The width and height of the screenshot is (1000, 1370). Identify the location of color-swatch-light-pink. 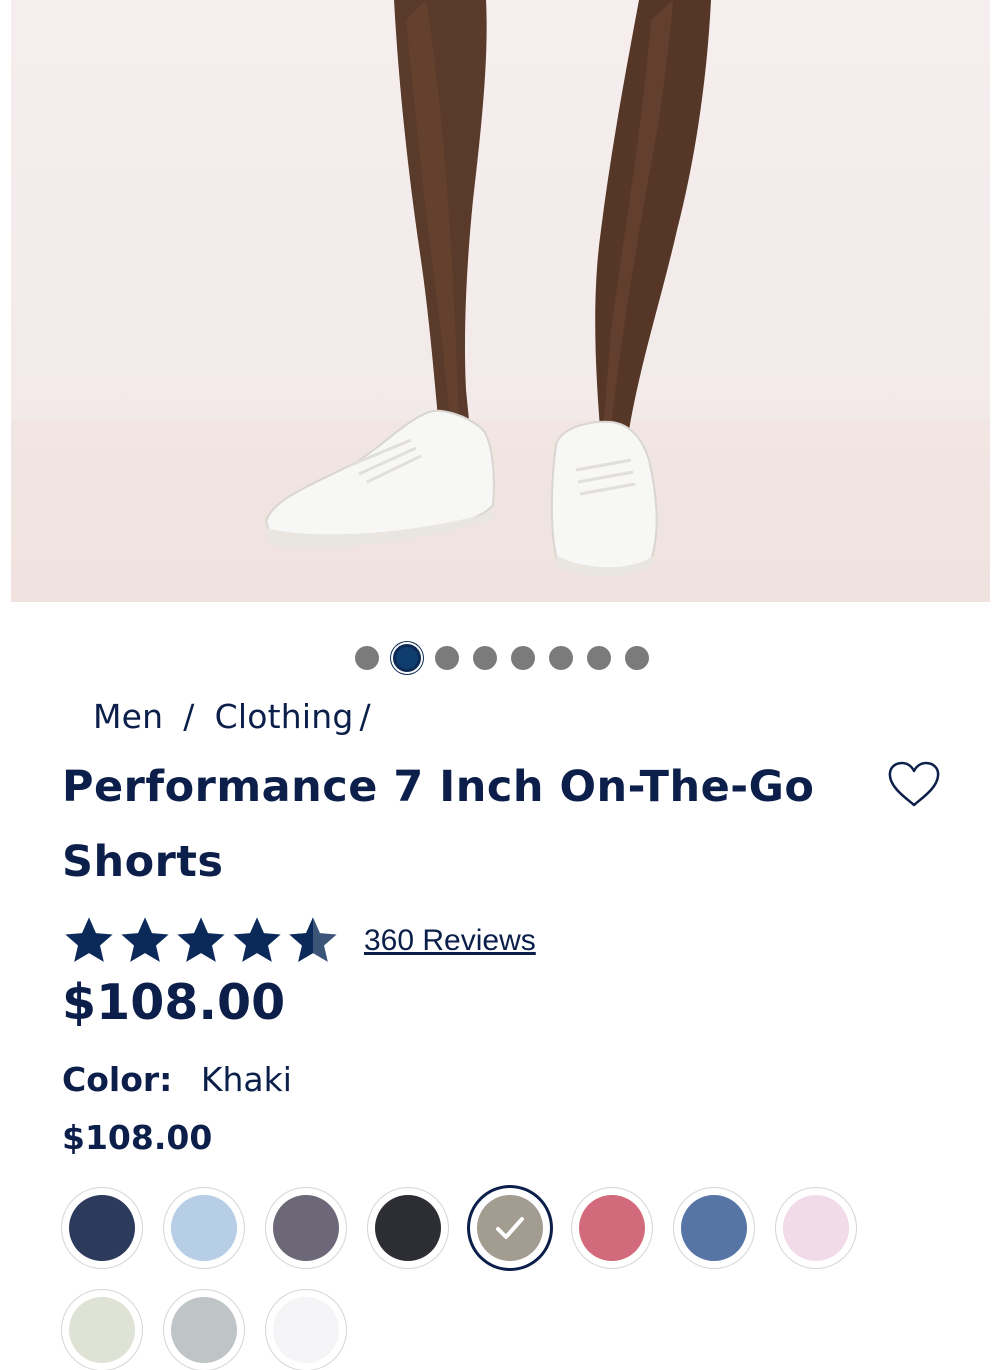
(816, 1228).